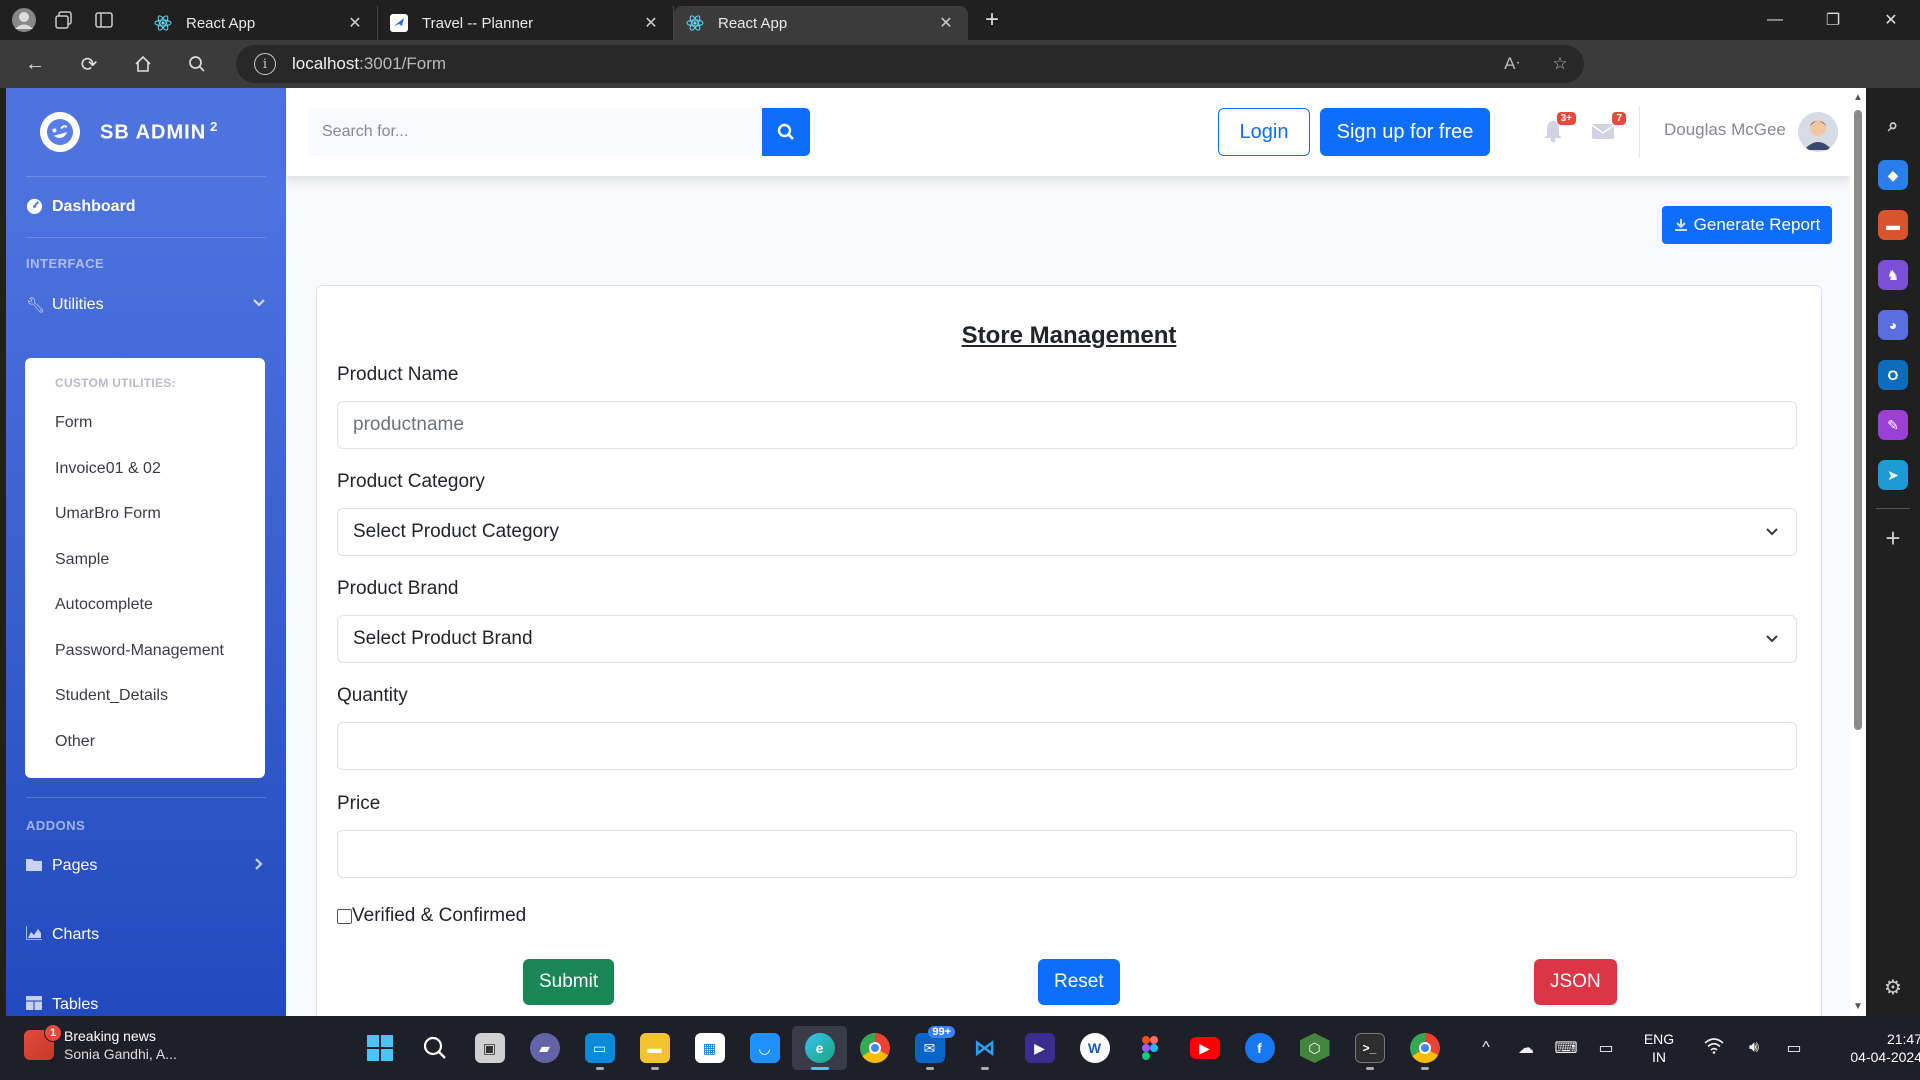 The height and width of the screenshot is (1080, 1920). I want to click on copilot-app-icon: ◕, so click(1893, 325).